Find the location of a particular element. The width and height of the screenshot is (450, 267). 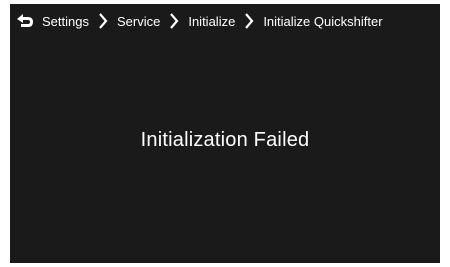

back-arrow-icon is located at coordinates (25, 21).